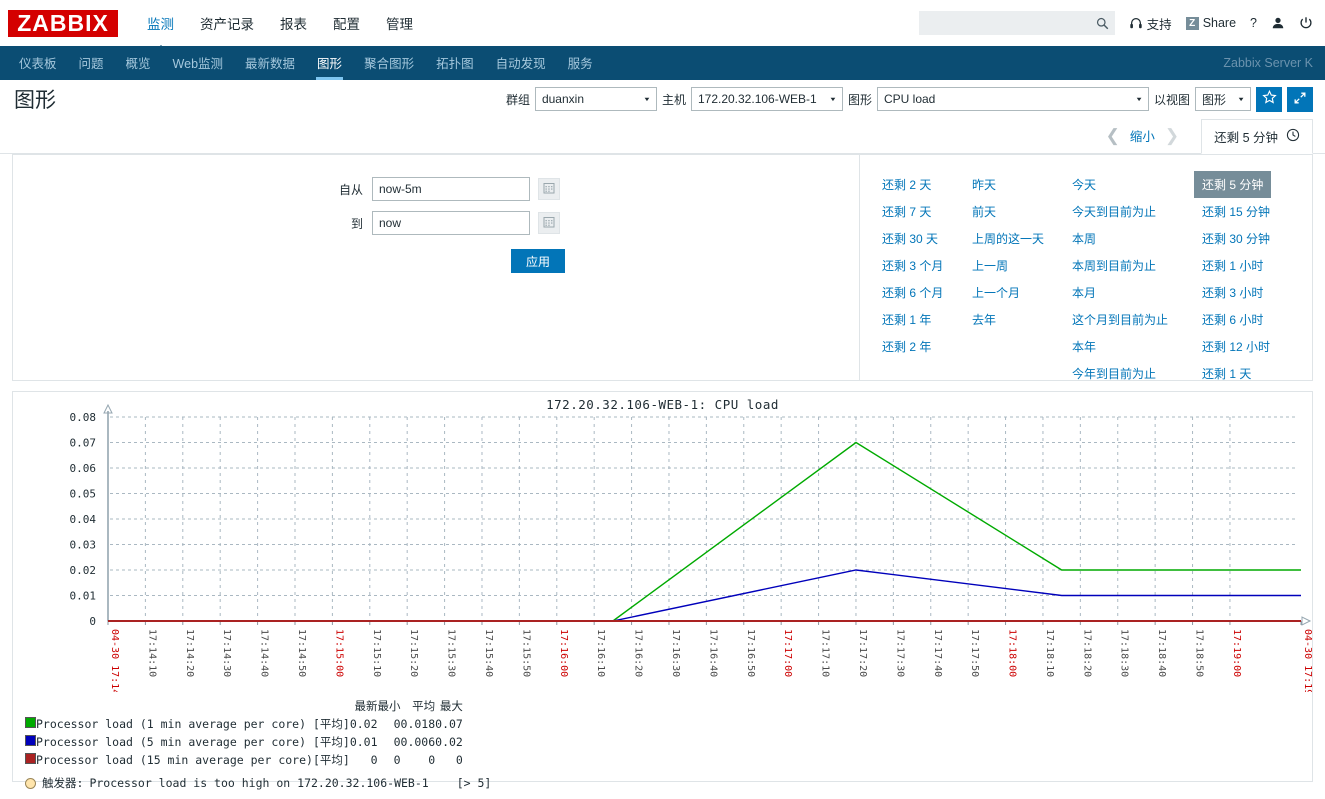 This screenshot has width=1325, height=799. I want to click on quick-range-last-2-years: 还剩 2 年, so click(927, 346).